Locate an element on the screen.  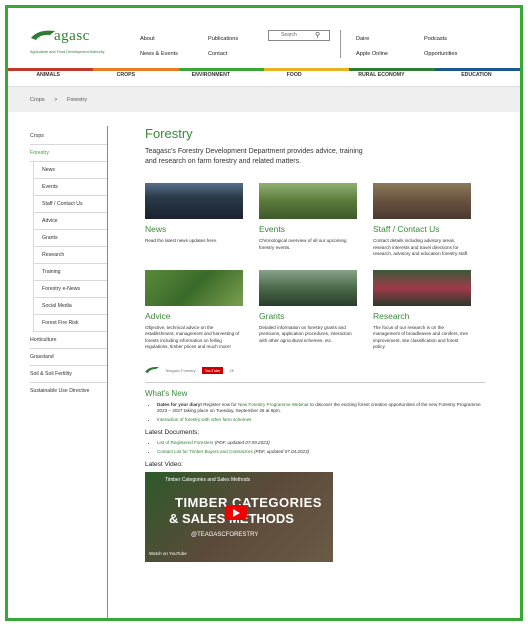
nav-food: Food is located at coordinates (294, 75).